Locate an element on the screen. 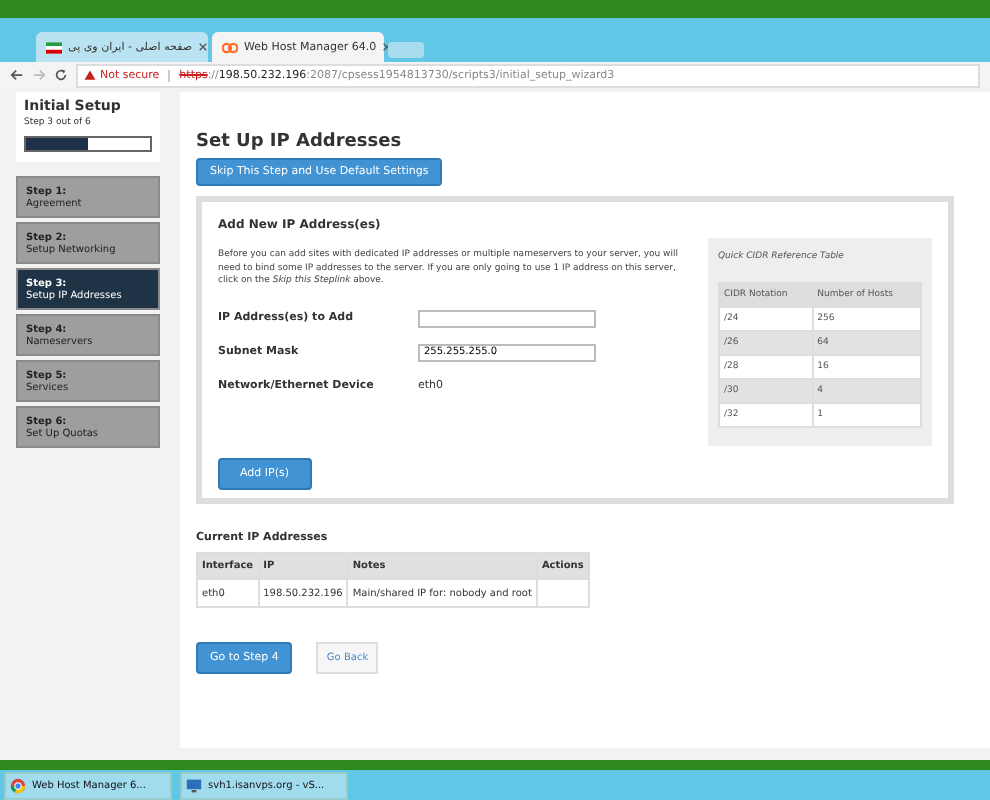  page-title: Set Up IP Addresses is located at coordinates (299, 142).